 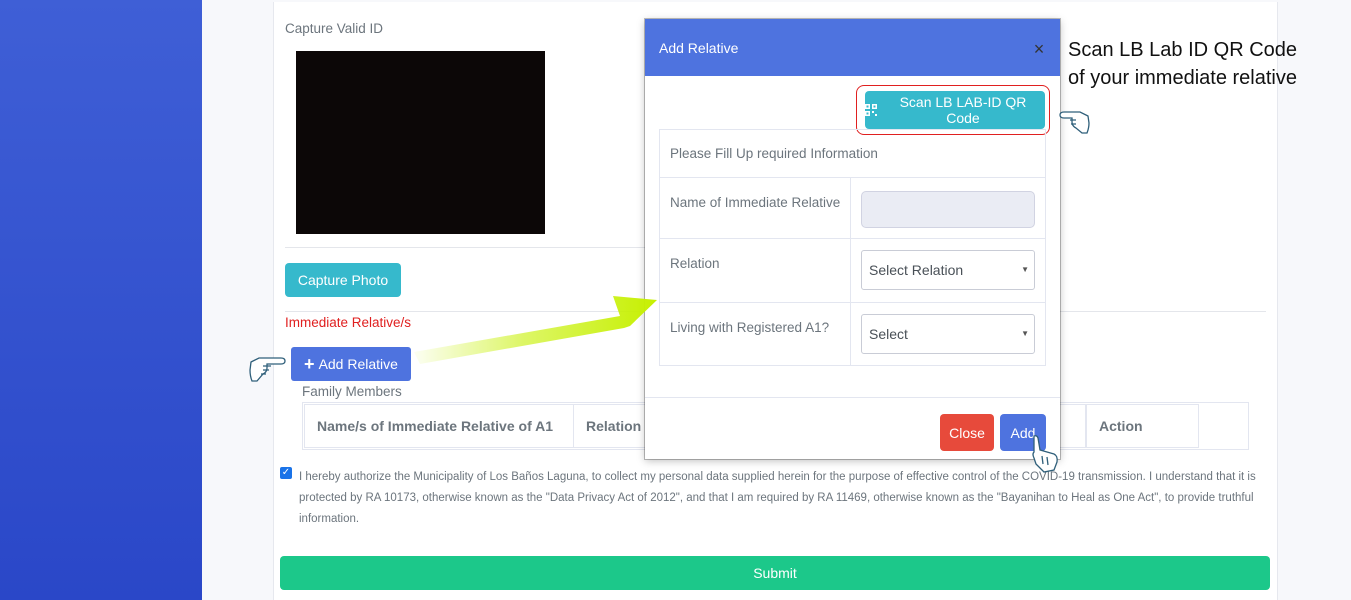 I want to click on name-label: Name of Immediate Relative, so click(x=755, y=202).